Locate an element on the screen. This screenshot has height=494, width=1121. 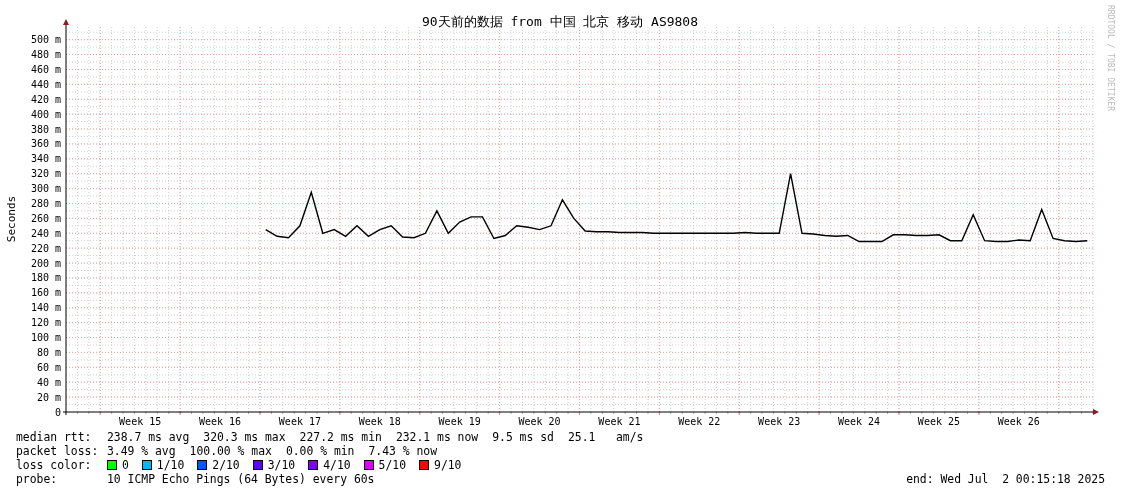
stat-value: 3.49 % avg is located at coordinates (141, 451).